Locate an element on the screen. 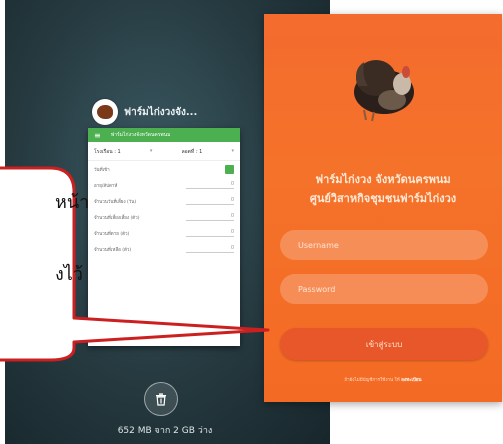  form-row: จำนวนวันที่เลี้ยง (วัน) 0 is located at coordinates (164, 201).